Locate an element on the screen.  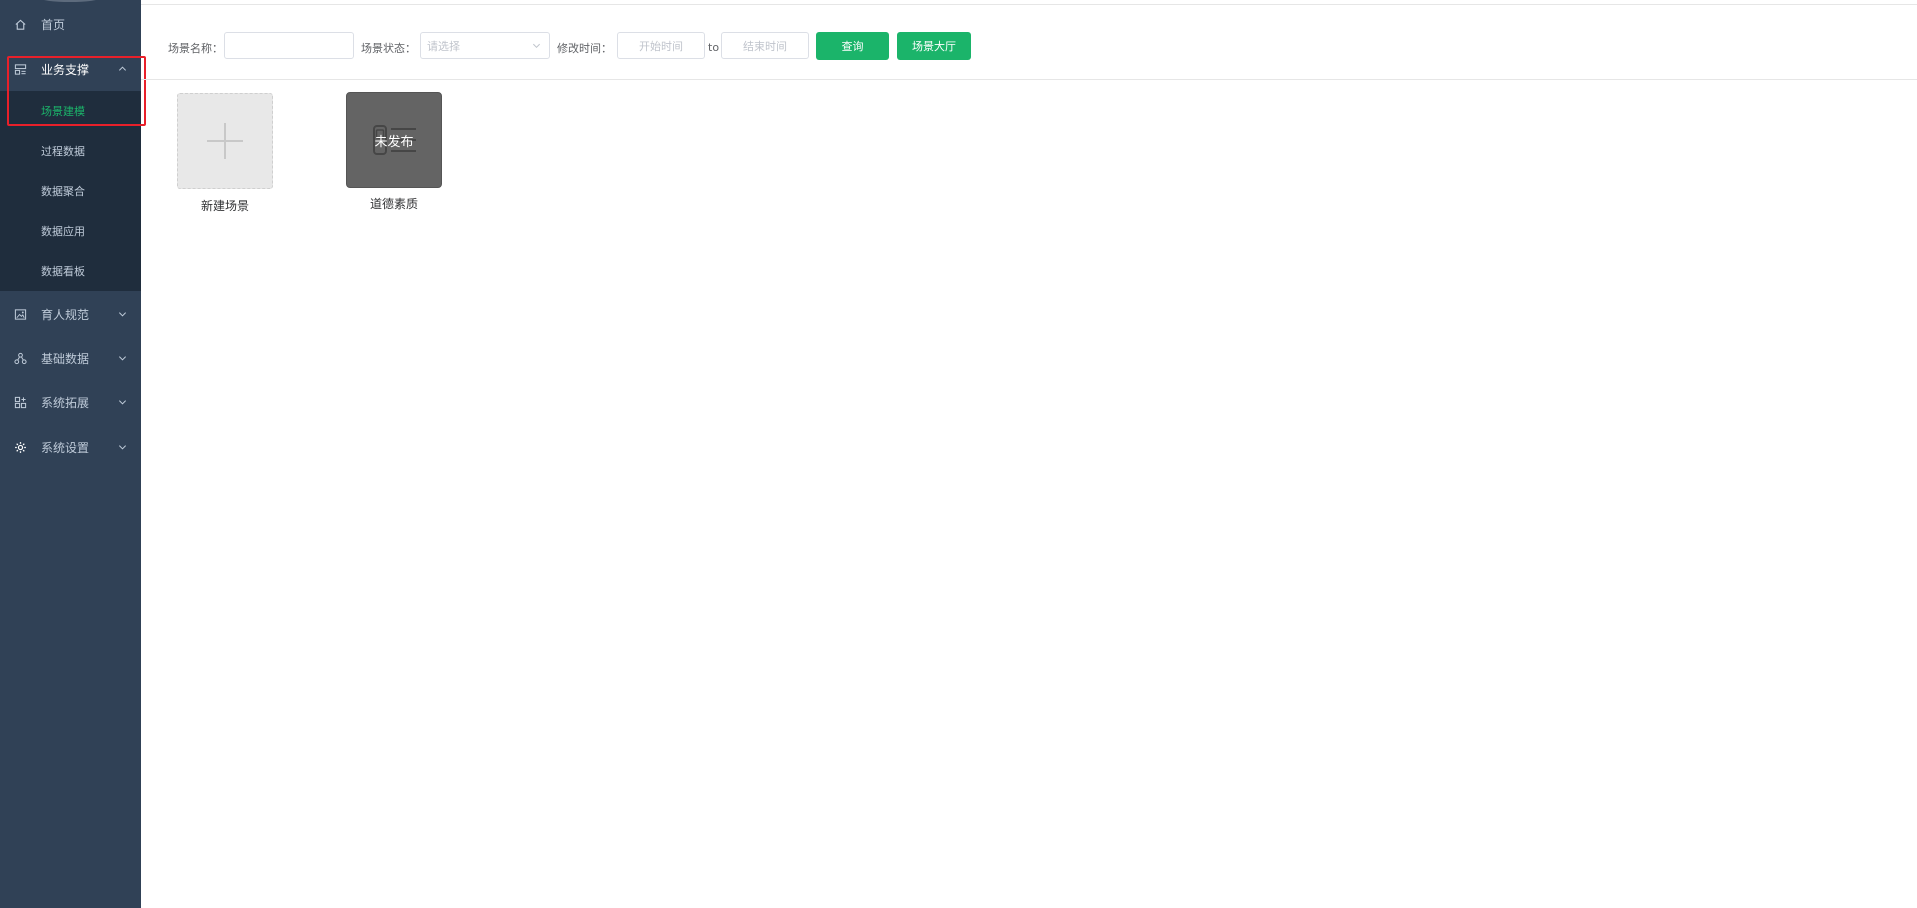
menu-item-extension: 系统拓展 is located at coordinates (70, 402).